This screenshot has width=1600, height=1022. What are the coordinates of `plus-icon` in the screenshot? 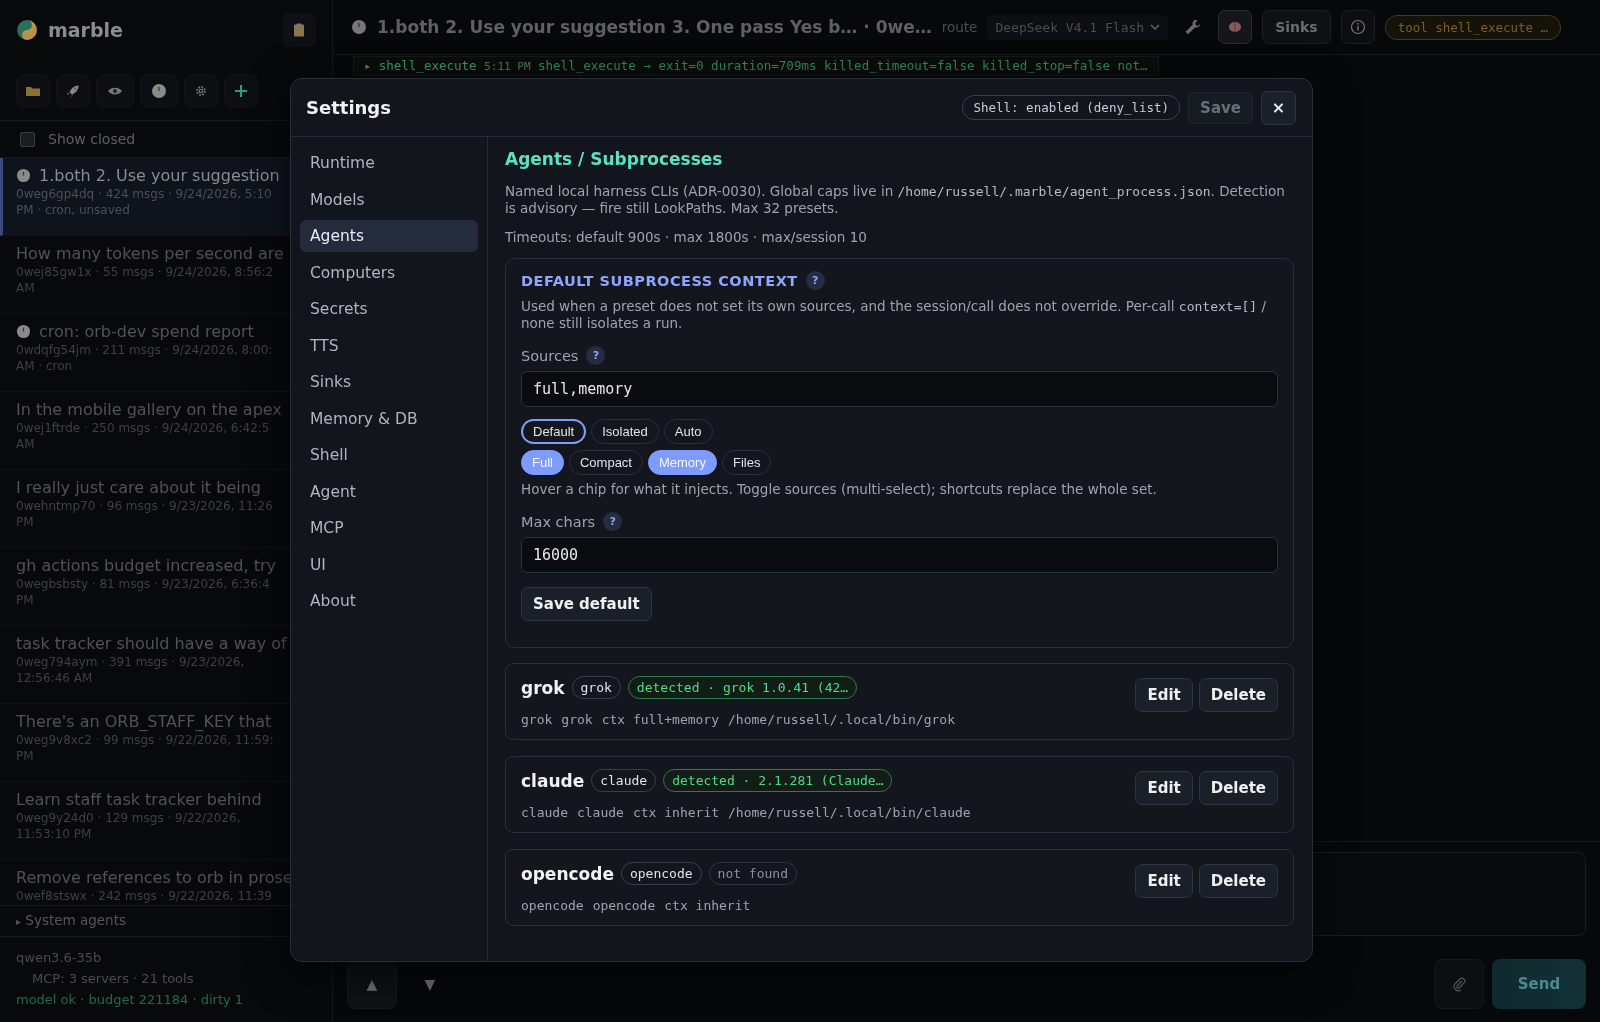 It's located at (241, 91).